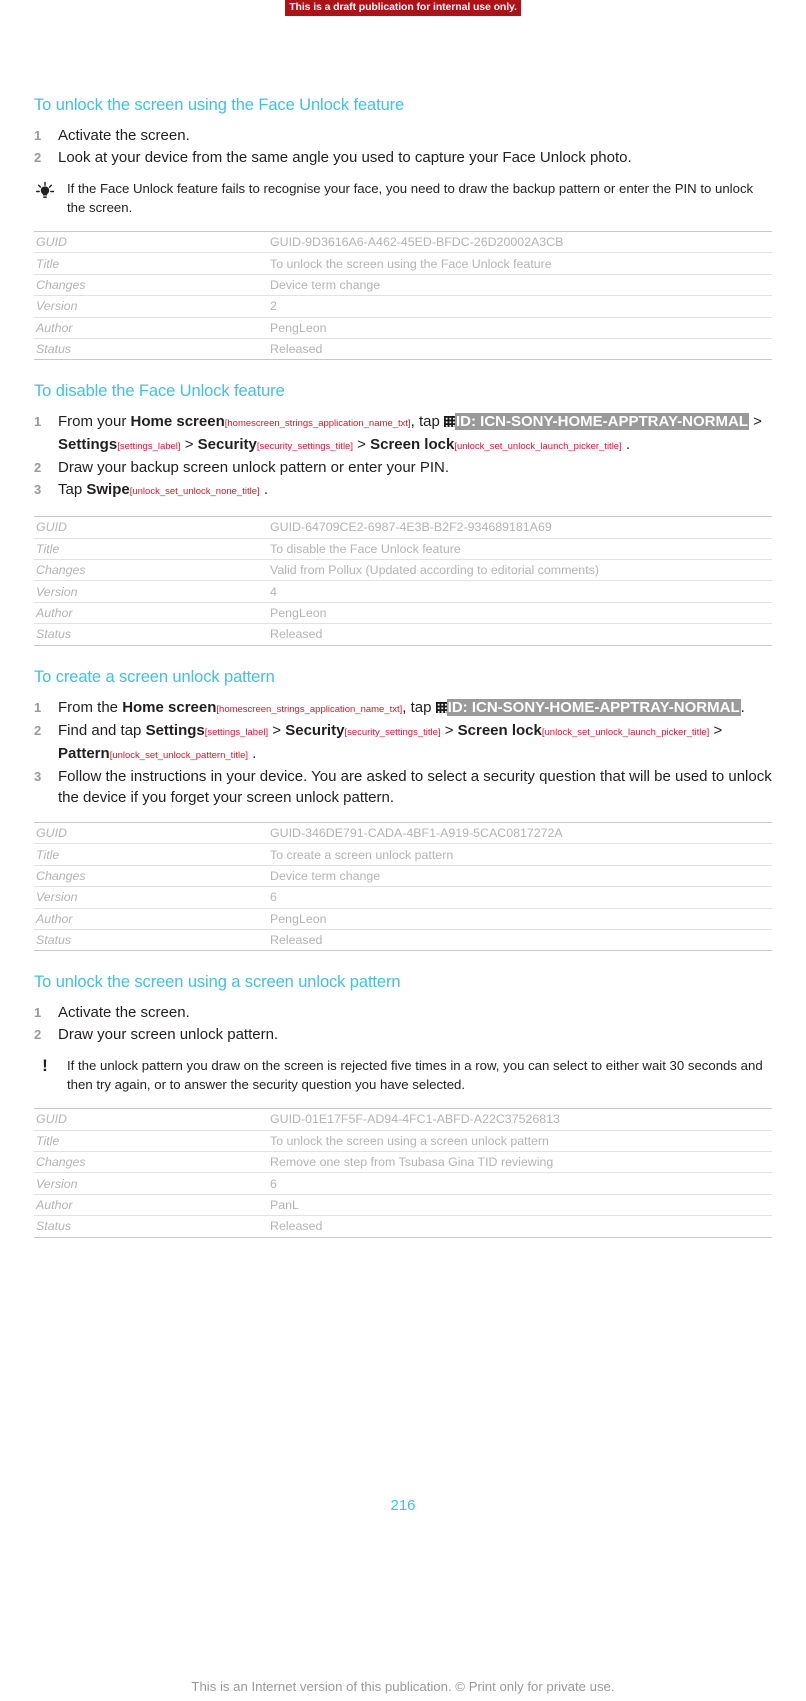  Describe the element at coordinates (403, 549) in the screenshot. I see `table-row: Title To disable the Face Unlock feature` at that location.